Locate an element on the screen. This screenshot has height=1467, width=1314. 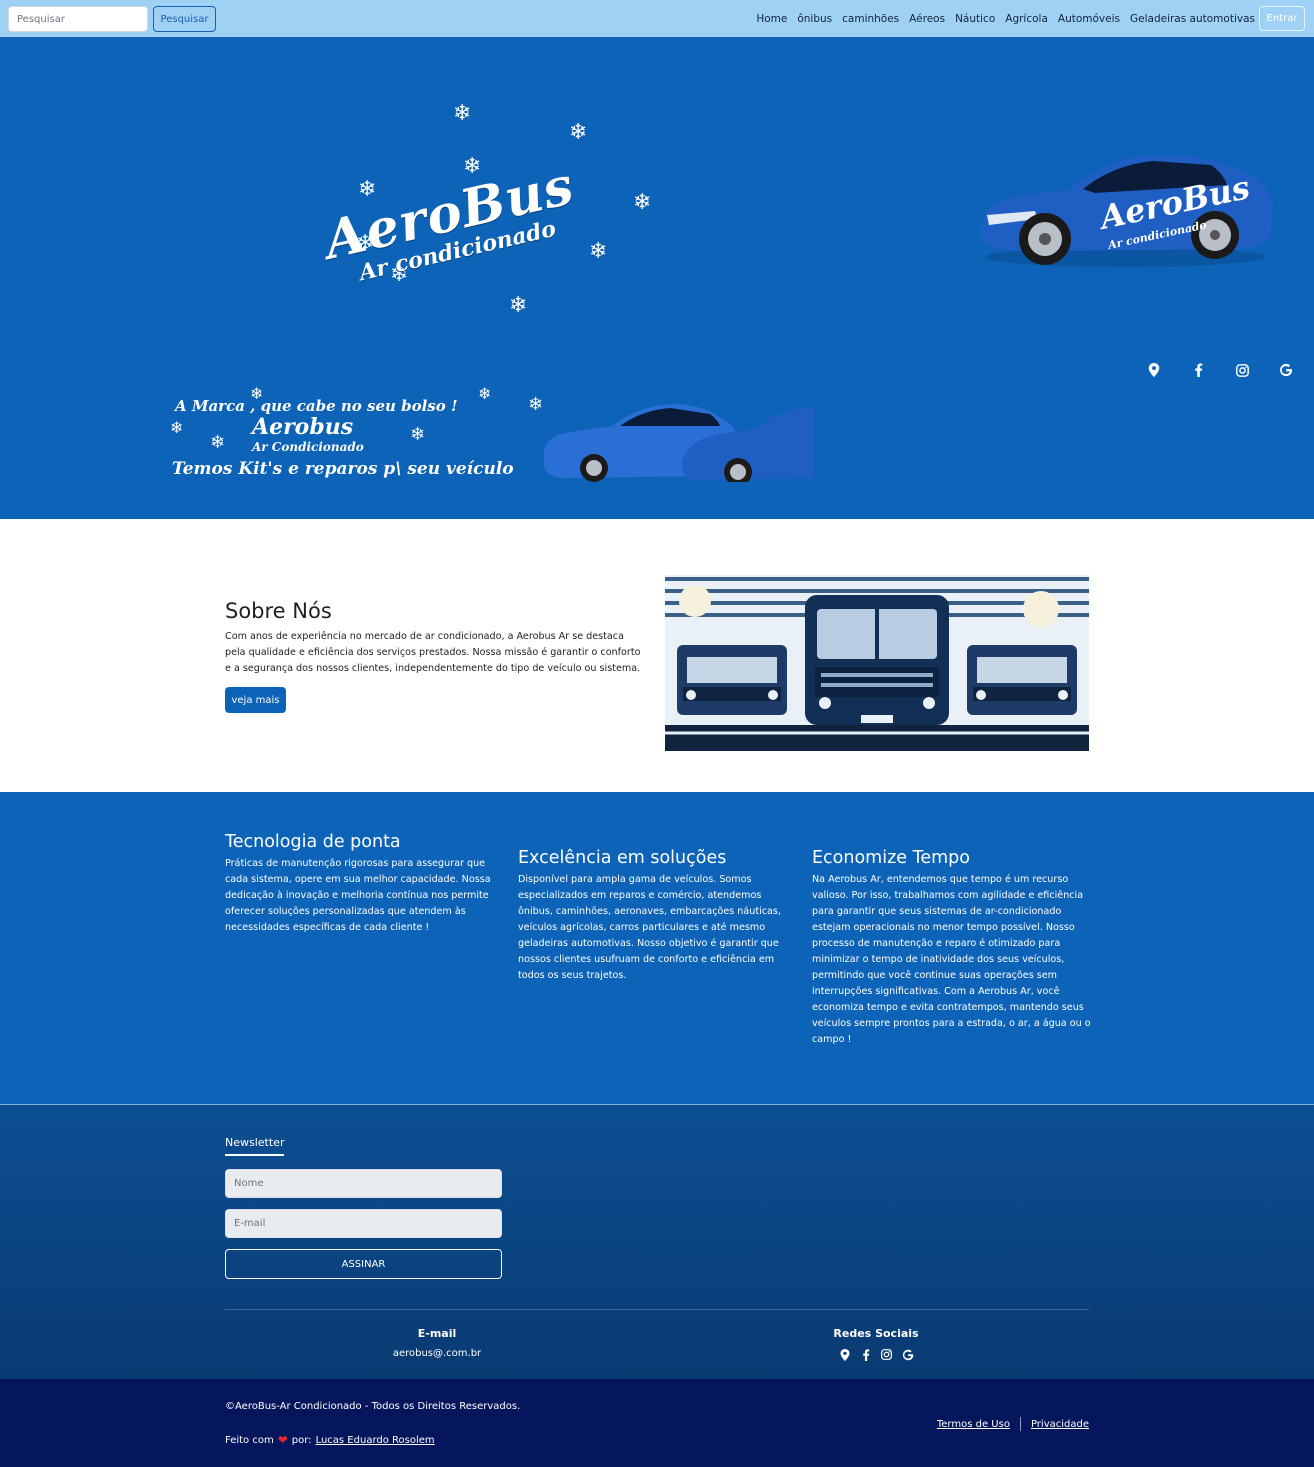
footer-divider is located at coordinates (657, 1309).